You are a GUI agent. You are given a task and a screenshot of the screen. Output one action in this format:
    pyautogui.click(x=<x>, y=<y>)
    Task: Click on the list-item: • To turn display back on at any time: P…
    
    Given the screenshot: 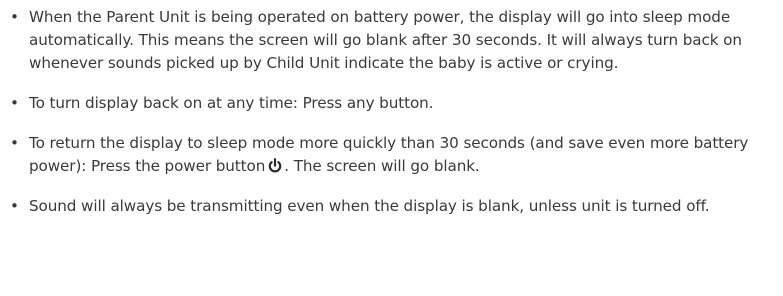 What is the action you would take?
    pyautogui.click(x=391, y=103)
    